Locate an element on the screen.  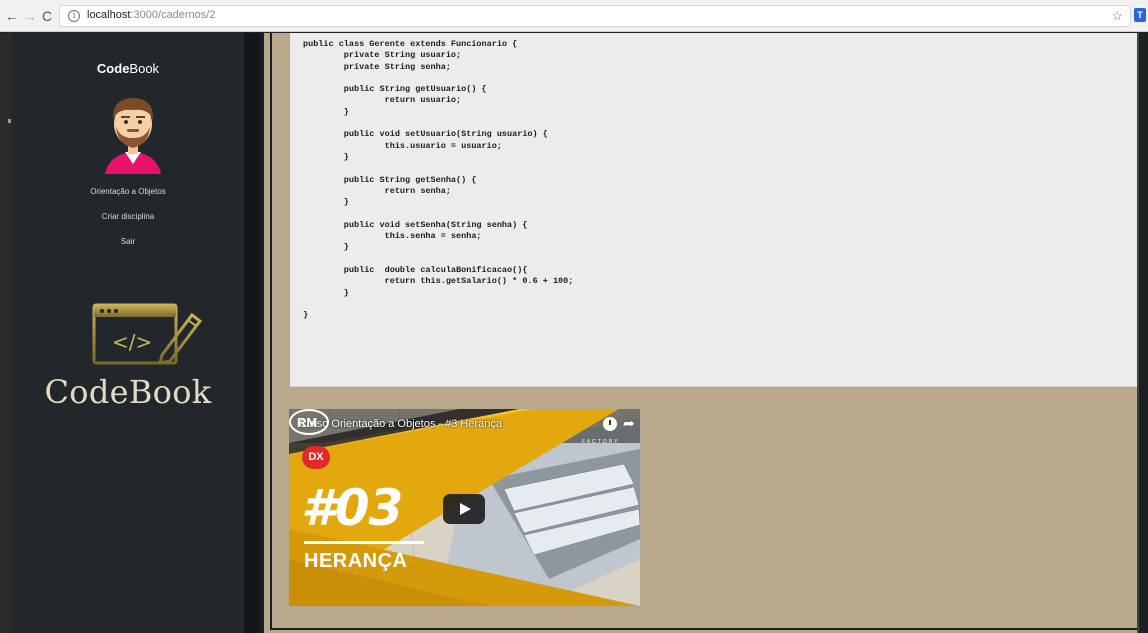
code-window-logo-icon: </> is located at coordinates (147, 334).